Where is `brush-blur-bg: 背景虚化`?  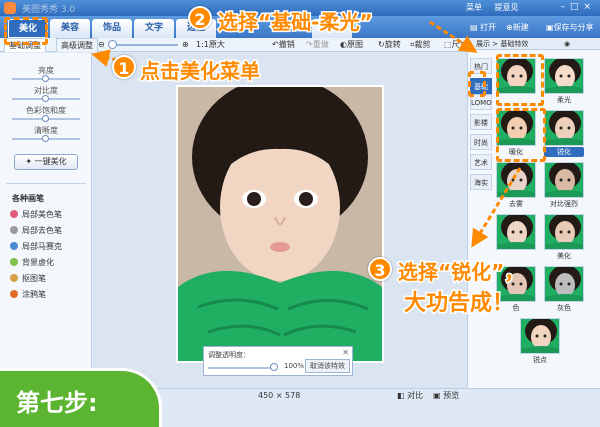
brush-blur-bg: 背景虚化 is located at coordinates (32, 263).